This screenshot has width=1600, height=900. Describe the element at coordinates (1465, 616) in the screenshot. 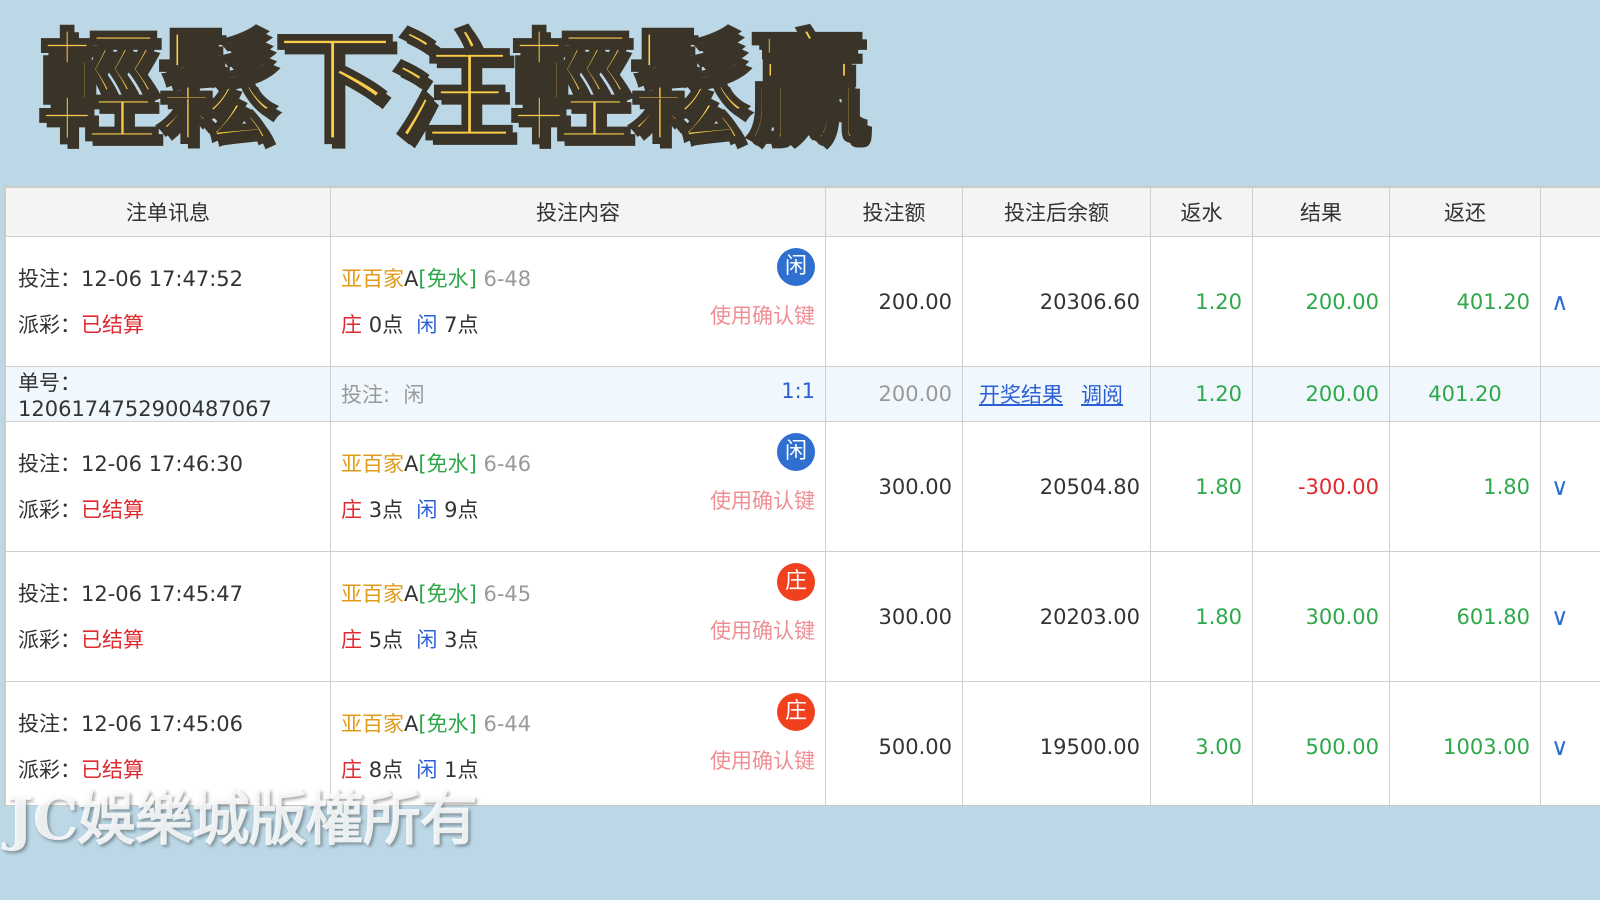

I see `return-amount: 601.80` at that location.